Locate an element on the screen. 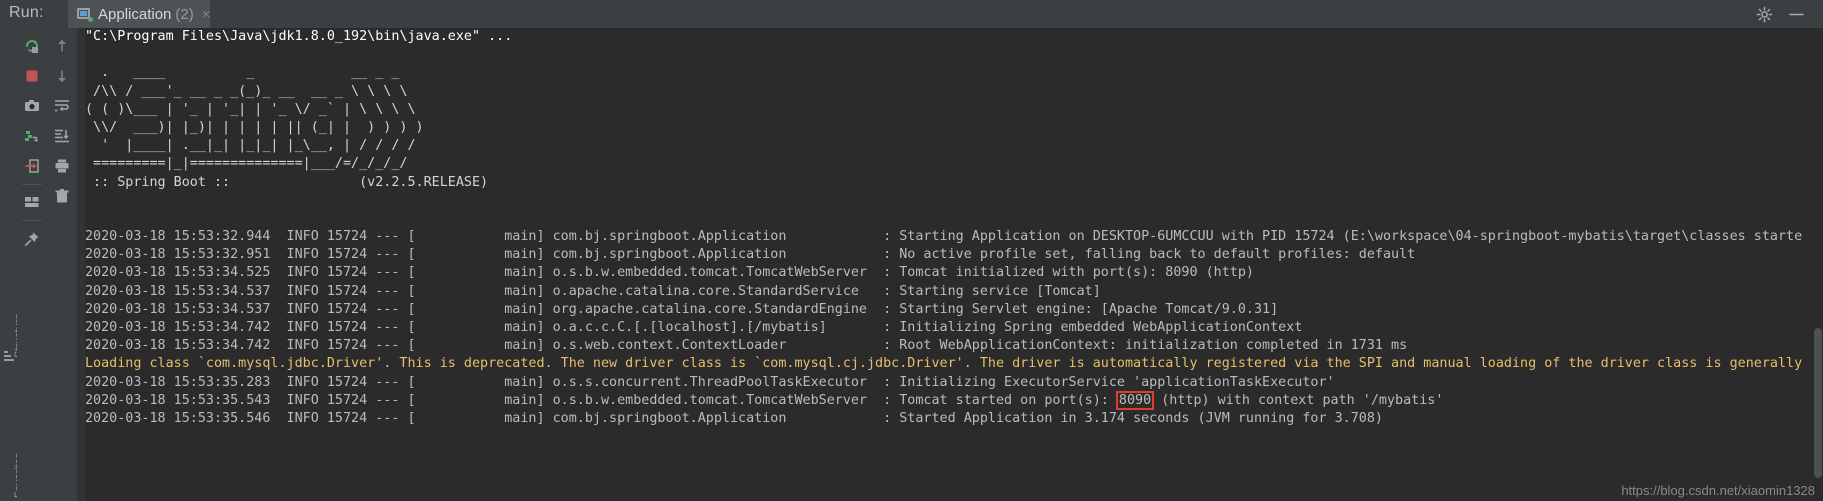 The width and height of the screenshot is (1823, 501). stop-button is located at coordinates (32, 76).